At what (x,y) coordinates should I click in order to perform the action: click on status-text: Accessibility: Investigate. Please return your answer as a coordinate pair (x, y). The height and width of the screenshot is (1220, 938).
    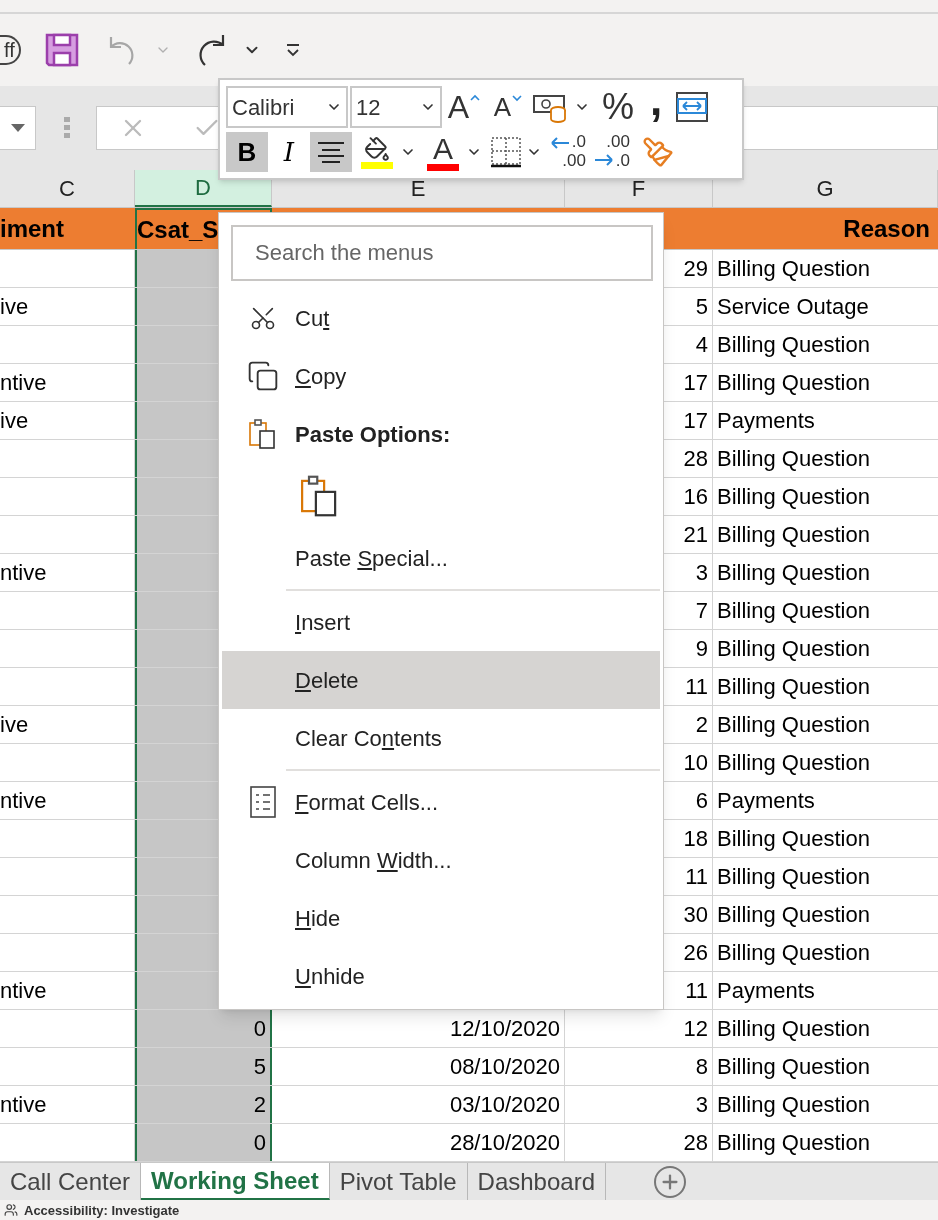
    Looking at the image, I should click on (102, 1210).